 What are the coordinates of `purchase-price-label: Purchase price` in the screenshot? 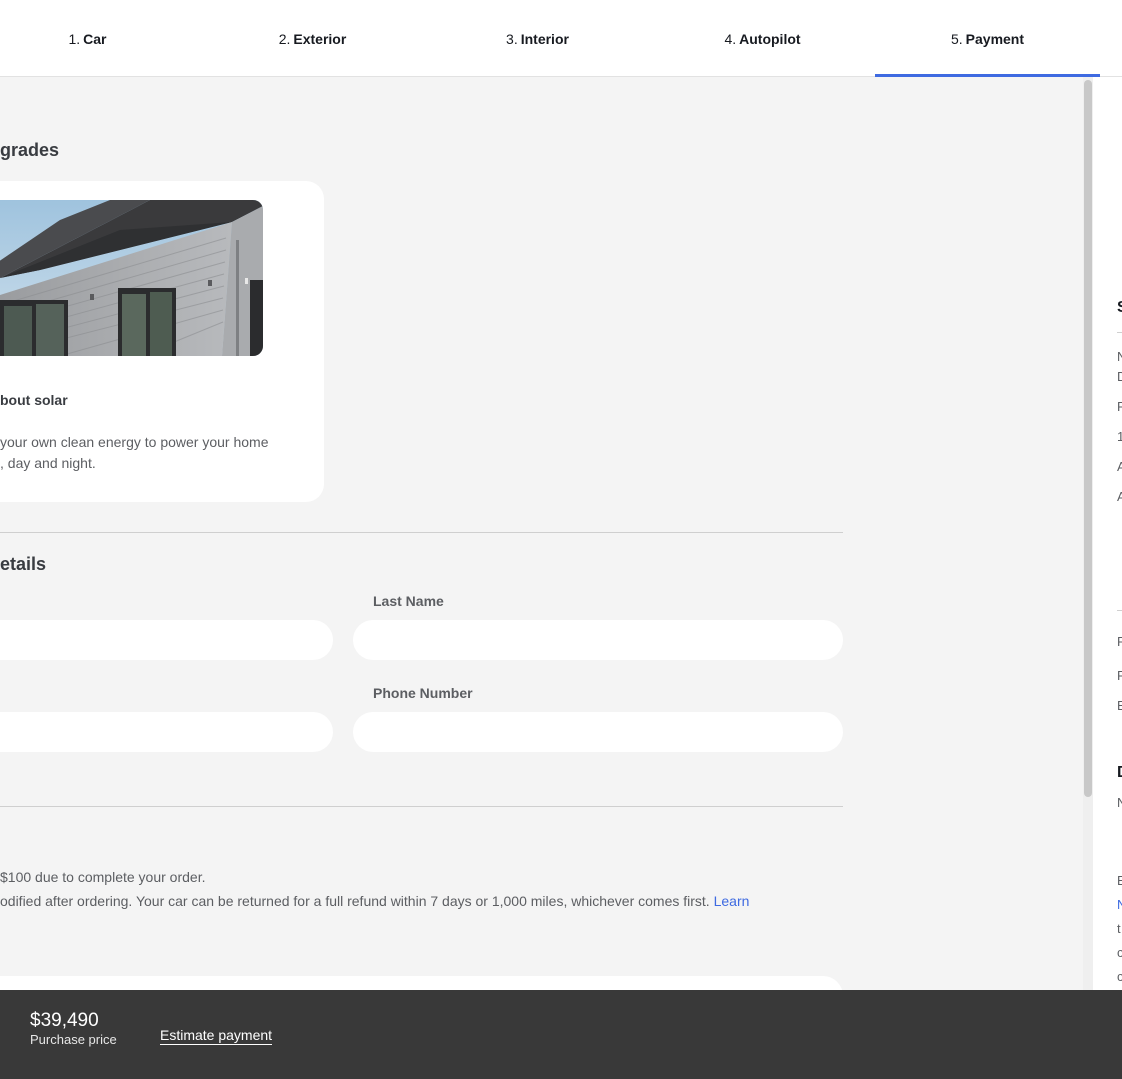 It's located at (73, 1039).